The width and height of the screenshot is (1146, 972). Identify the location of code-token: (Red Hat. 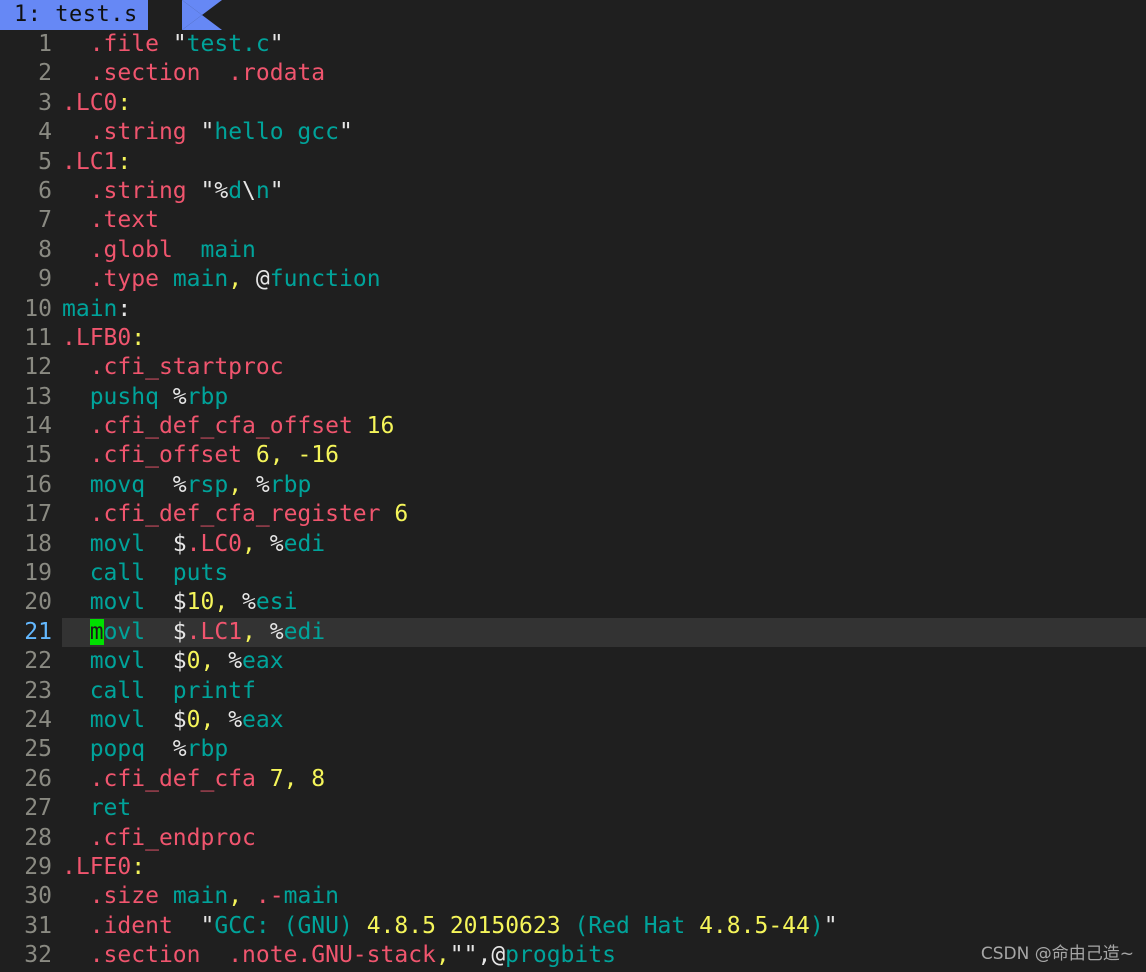
(637, 925).